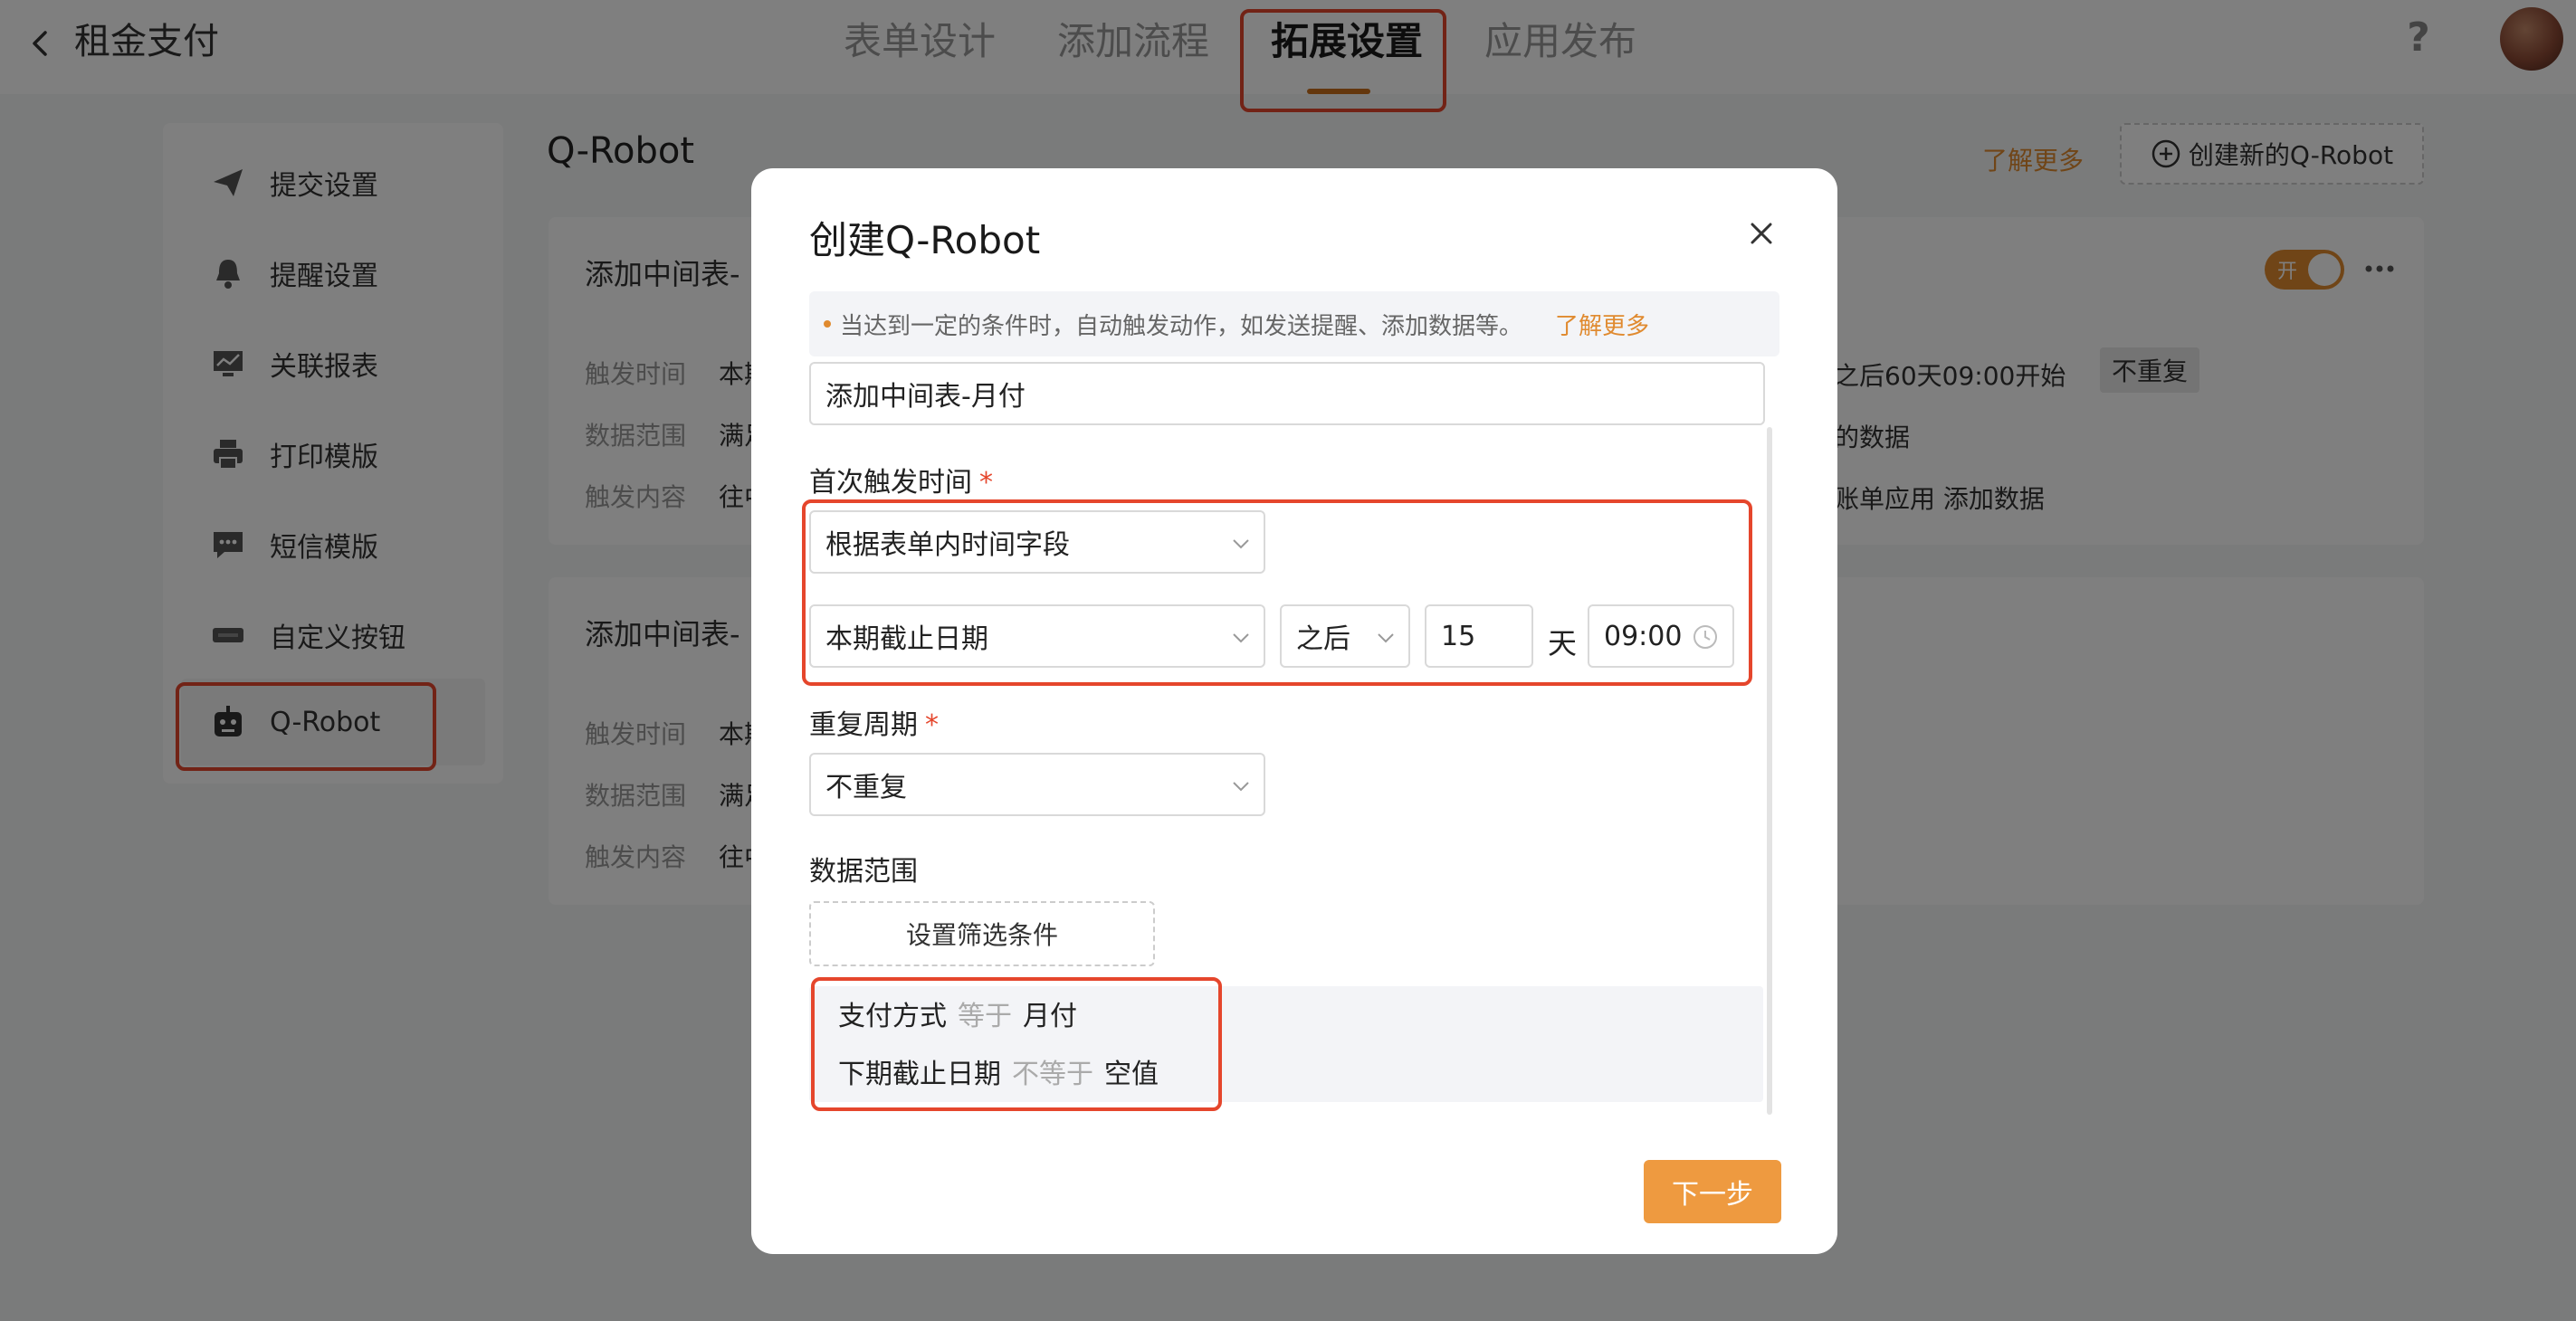 The image size is (2576, 1321). I want to click on dialog-scrollbar, so click(1769, 771).